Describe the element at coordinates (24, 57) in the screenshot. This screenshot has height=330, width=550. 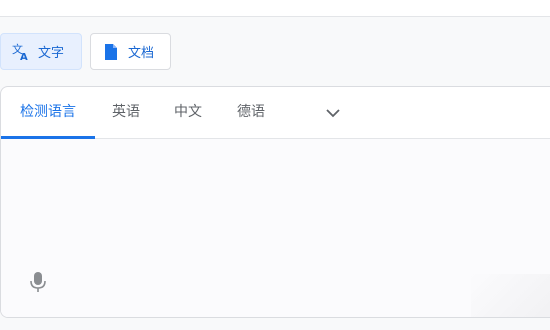
I see `svg-text: A` at that location.